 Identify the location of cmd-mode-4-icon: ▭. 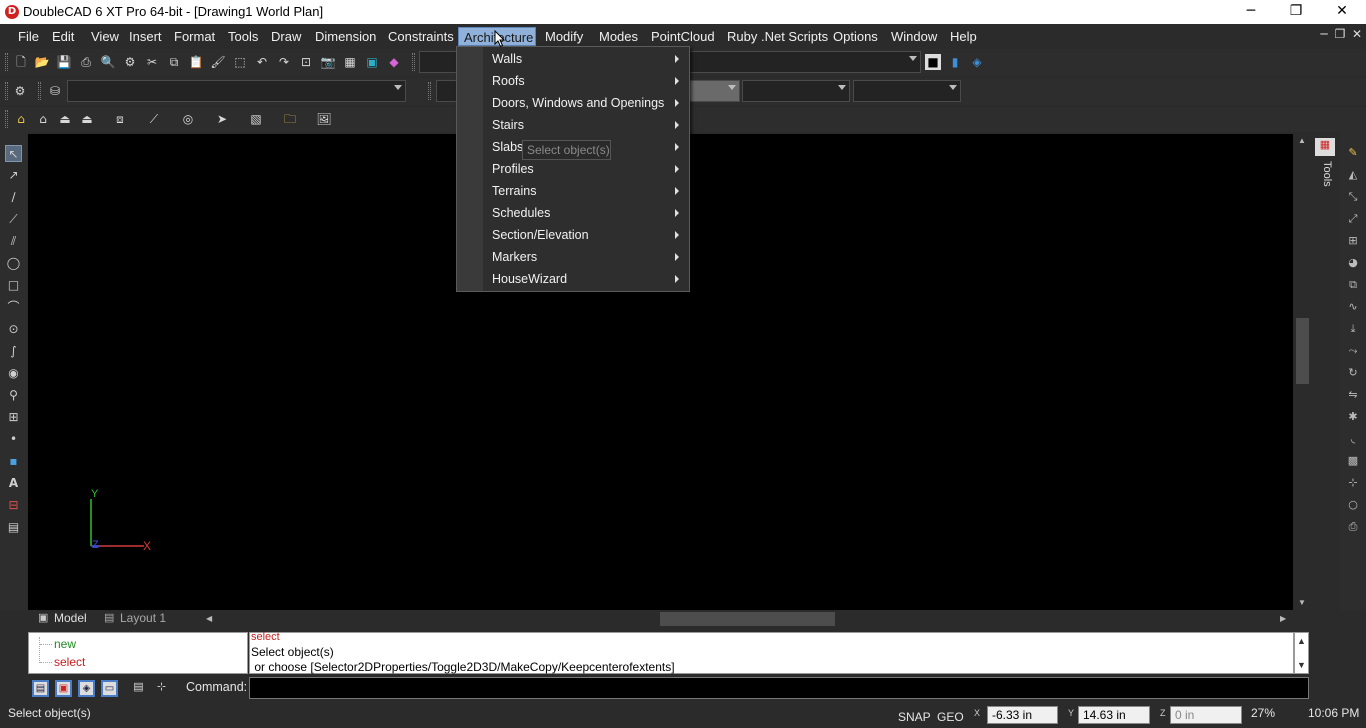
(109, 688).